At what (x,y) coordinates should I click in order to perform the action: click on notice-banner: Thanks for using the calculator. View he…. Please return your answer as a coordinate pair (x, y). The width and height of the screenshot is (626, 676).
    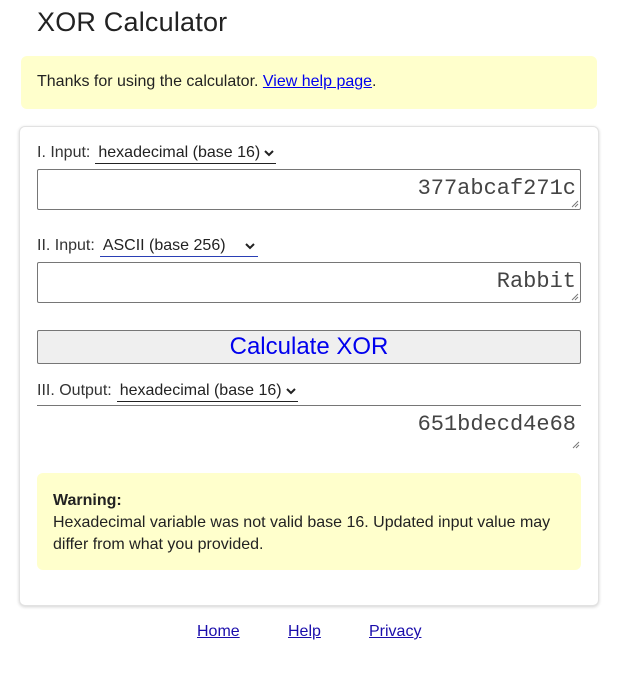
    Looking at the image, I should click on (309, 82).